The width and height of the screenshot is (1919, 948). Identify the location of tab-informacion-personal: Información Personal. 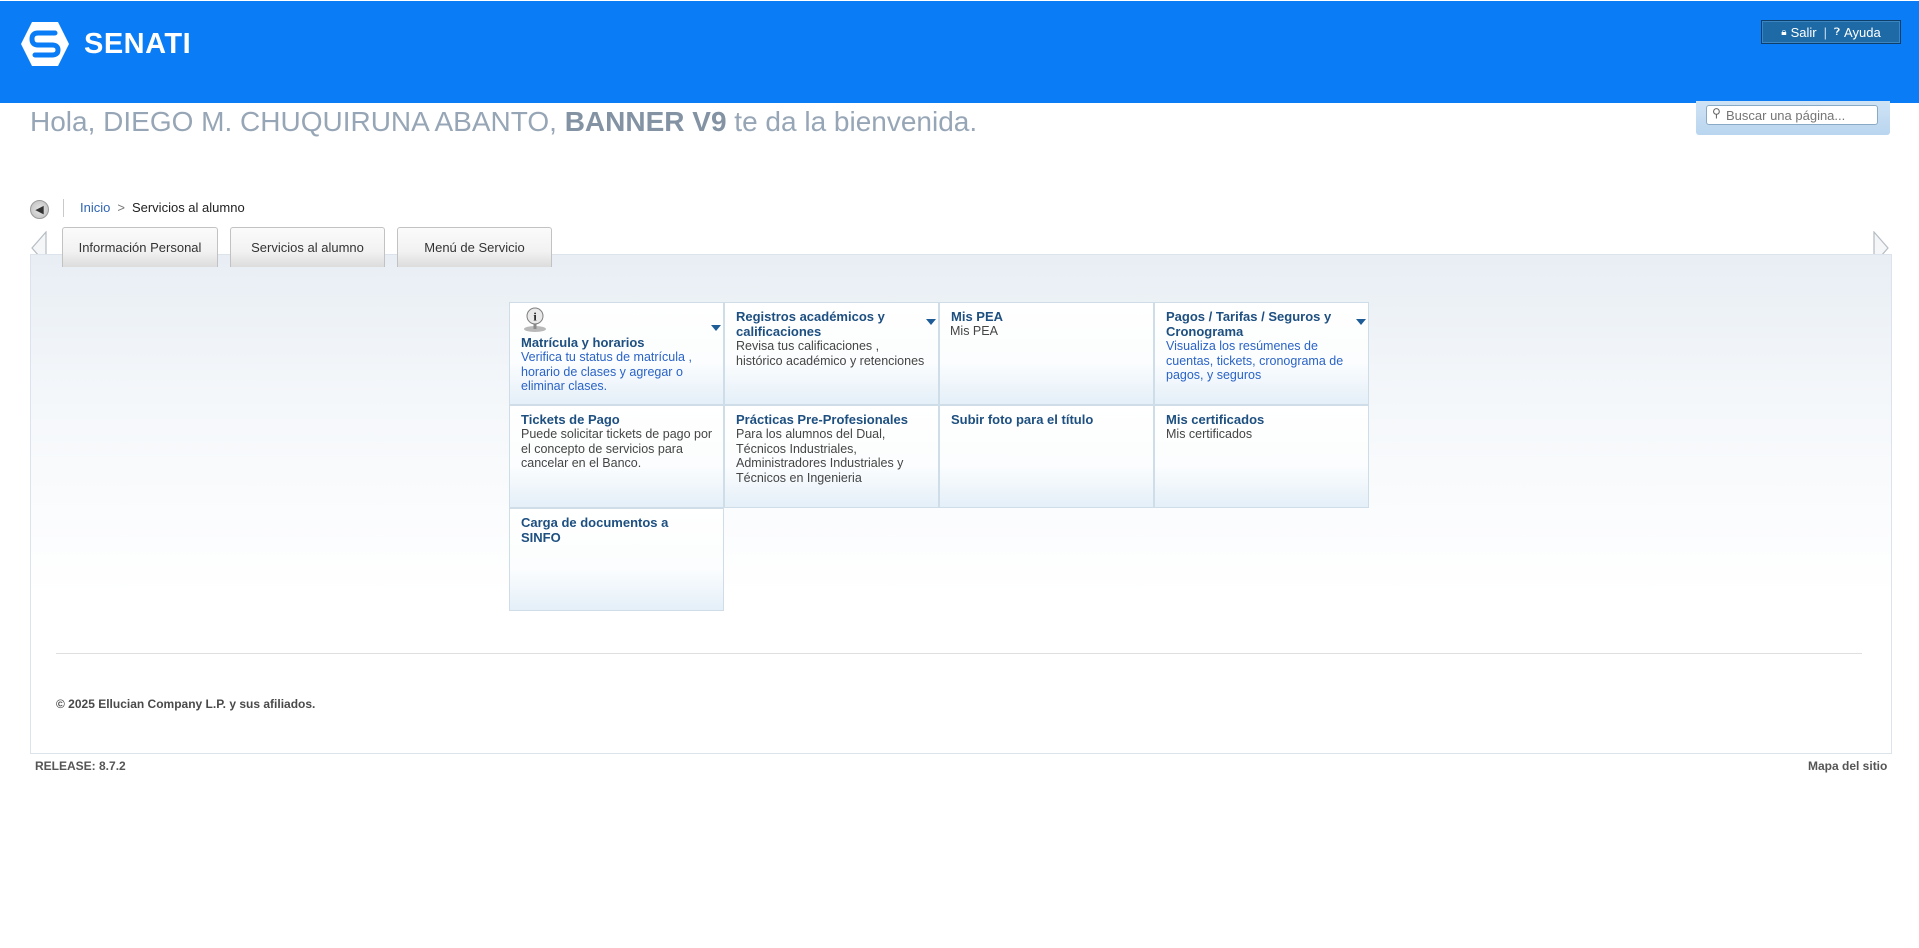
(140, 247).